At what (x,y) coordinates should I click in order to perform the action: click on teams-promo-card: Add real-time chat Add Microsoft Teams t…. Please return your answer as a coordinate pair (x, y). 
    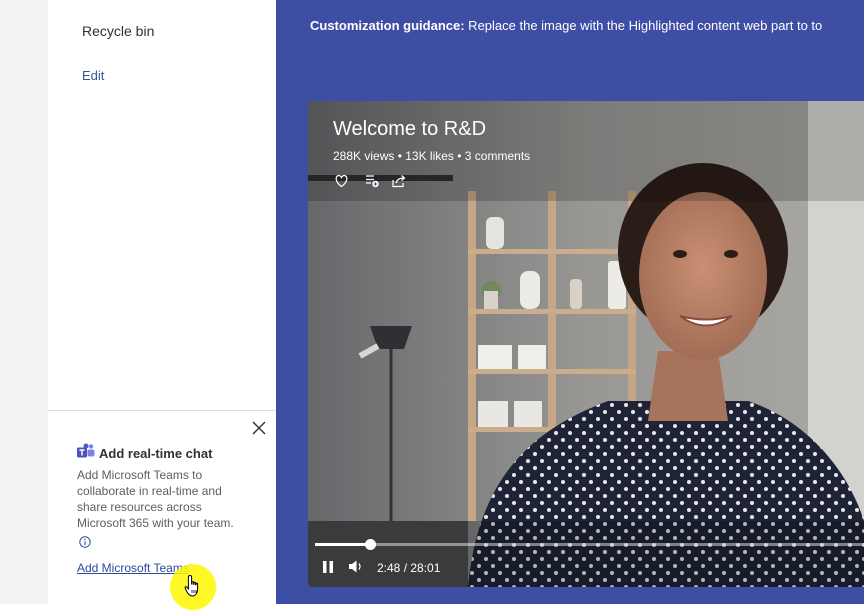
    Looking at the image, I should click on (162, 507).